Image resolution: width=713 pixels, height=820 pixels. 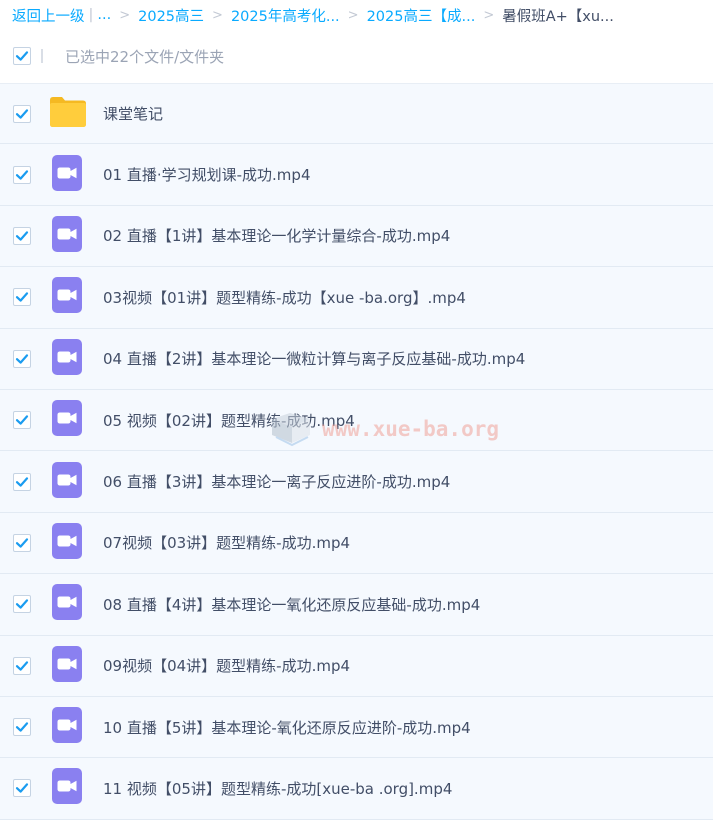 I want to click on file-row: 07视频【03讲】题型精练-成功.mp4, so click(x=356, y=543).